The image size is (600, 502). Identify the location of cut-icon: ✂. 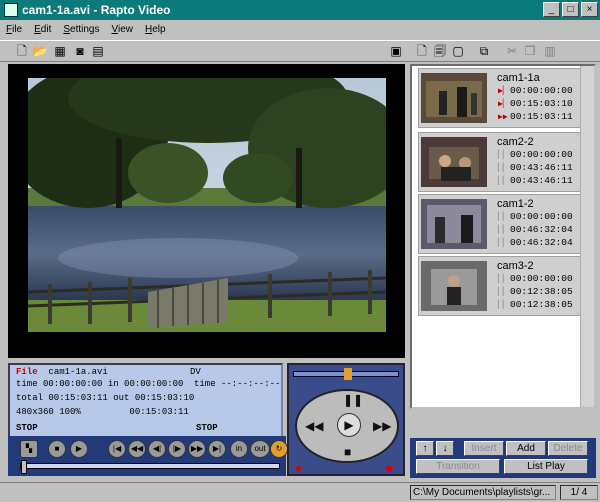
(512, 51).